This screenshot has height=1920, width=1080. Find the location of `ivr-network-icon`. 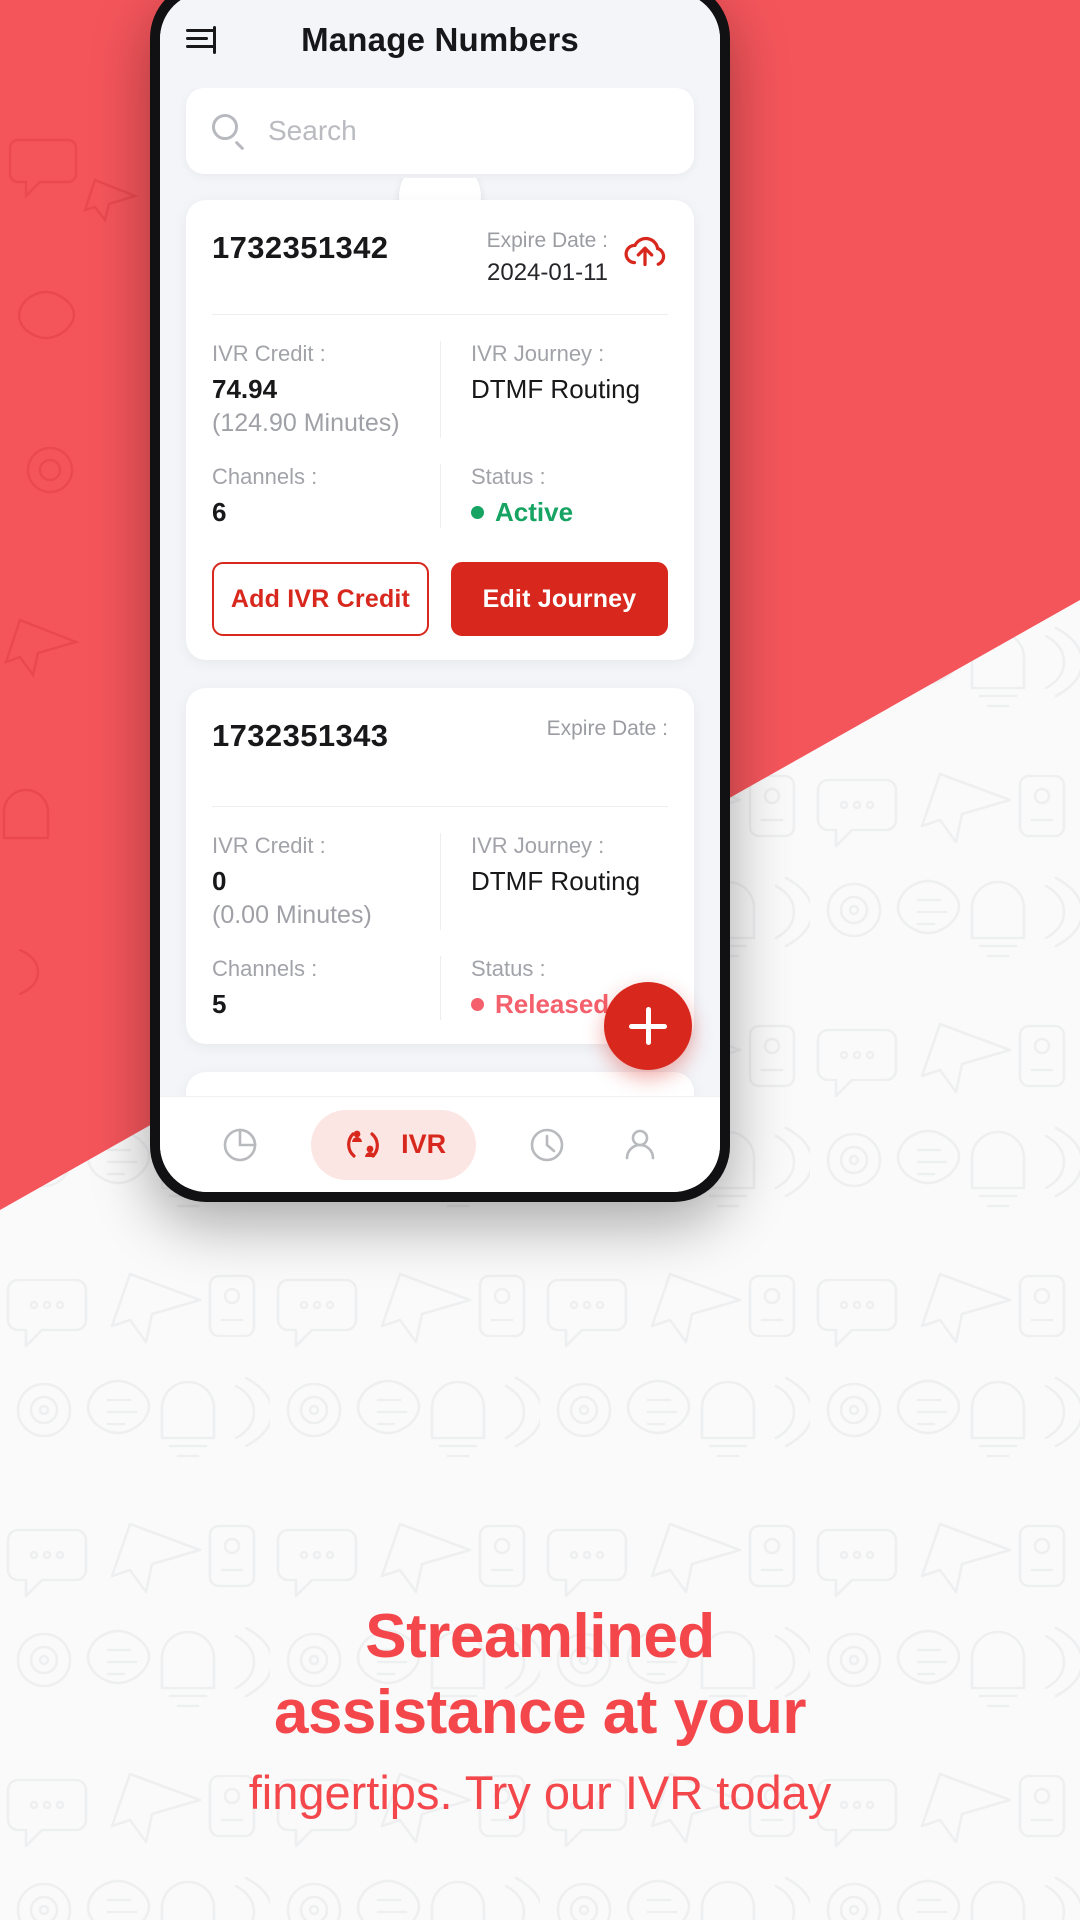

ivr-network-icon is located at coordinates (363, 1144).